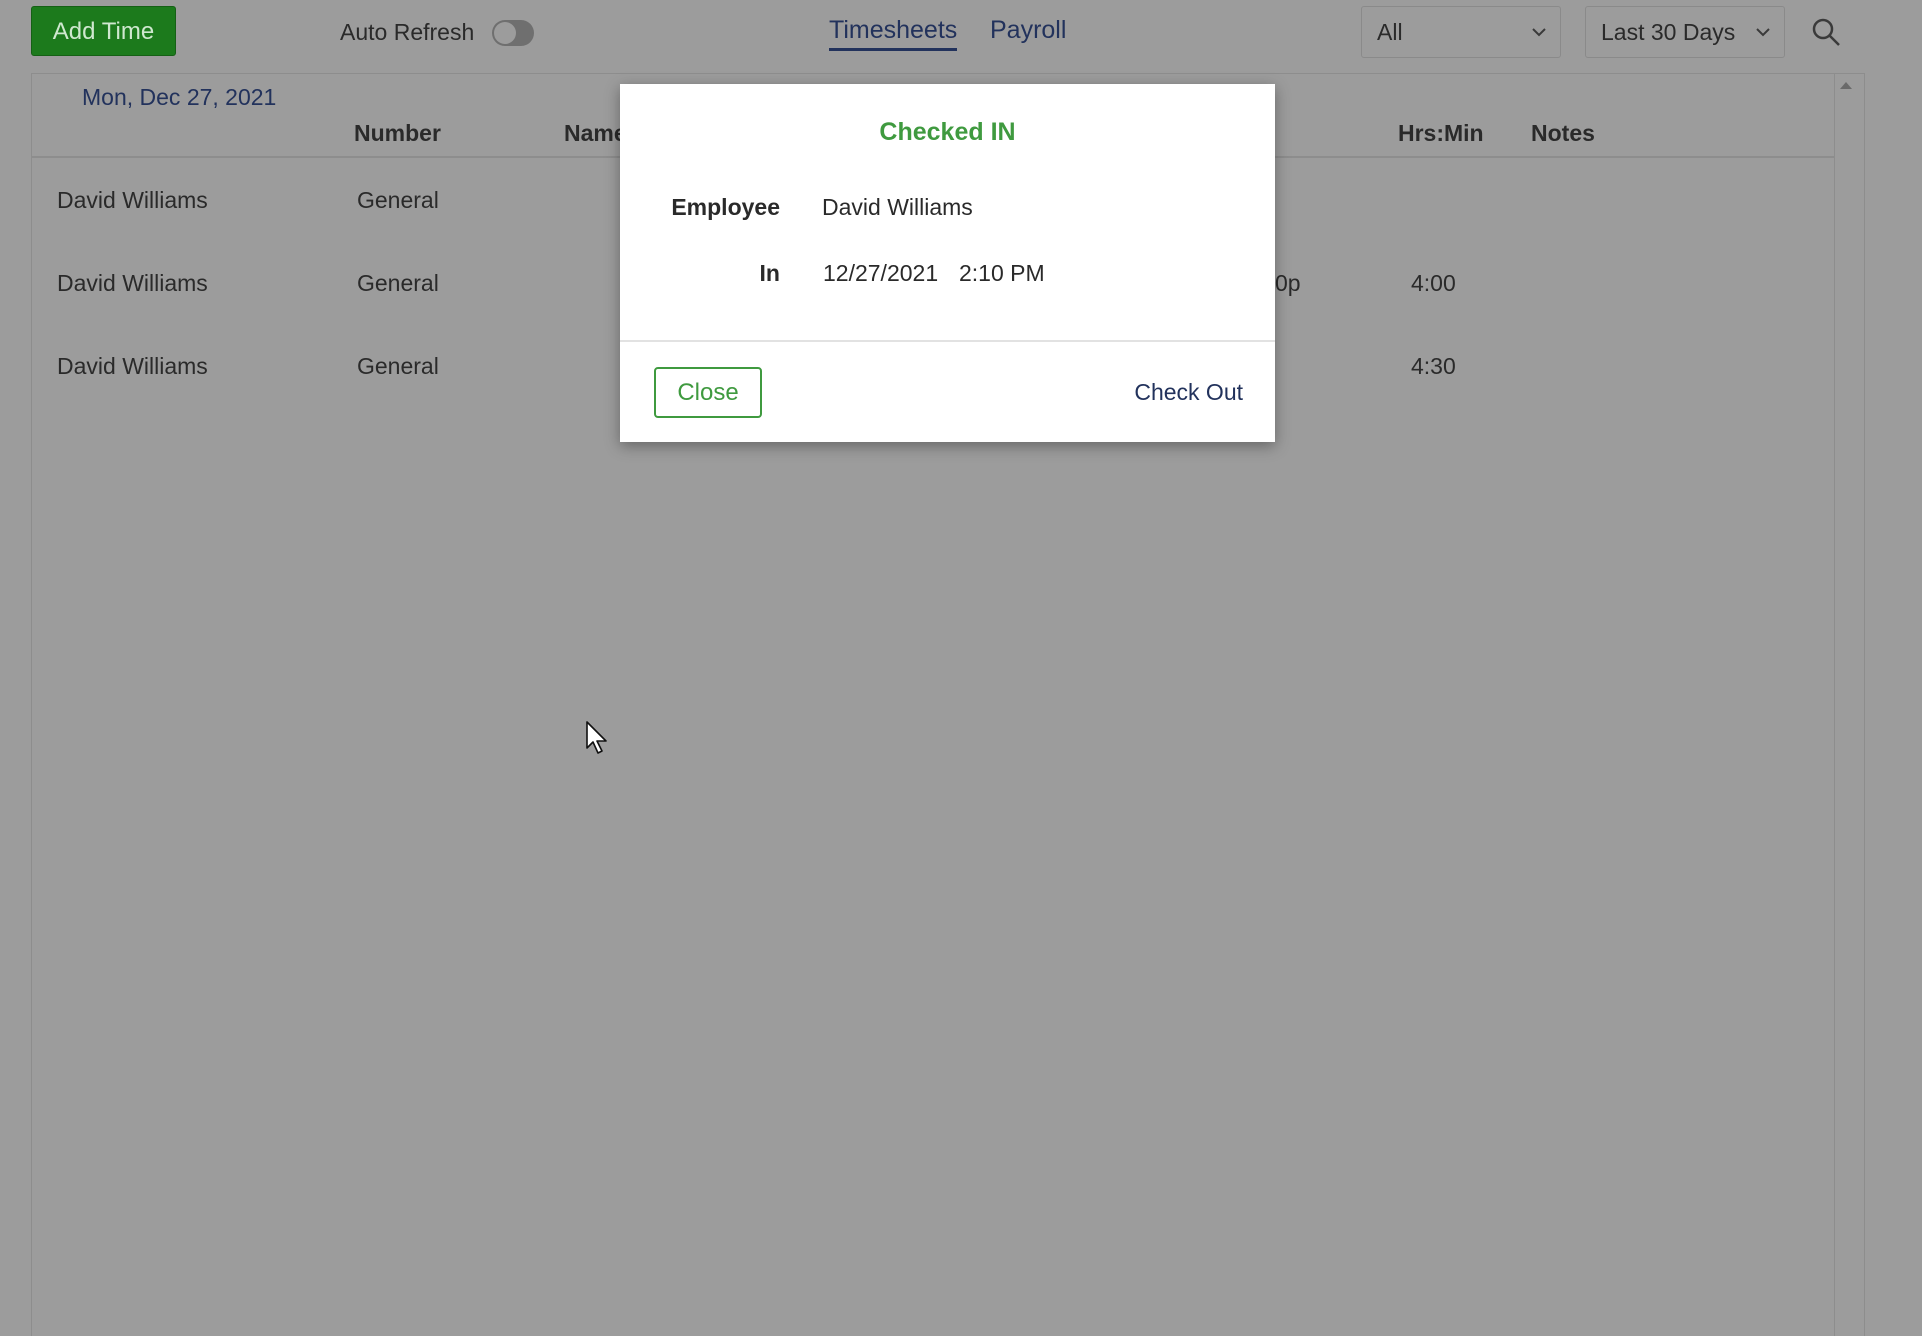 This screenshot has width=1922, height=1336. What do you see at coordinates (947, 132) in the screenshot?
I see `dialog-title: Checked IN` at bounding box center [947, 132].